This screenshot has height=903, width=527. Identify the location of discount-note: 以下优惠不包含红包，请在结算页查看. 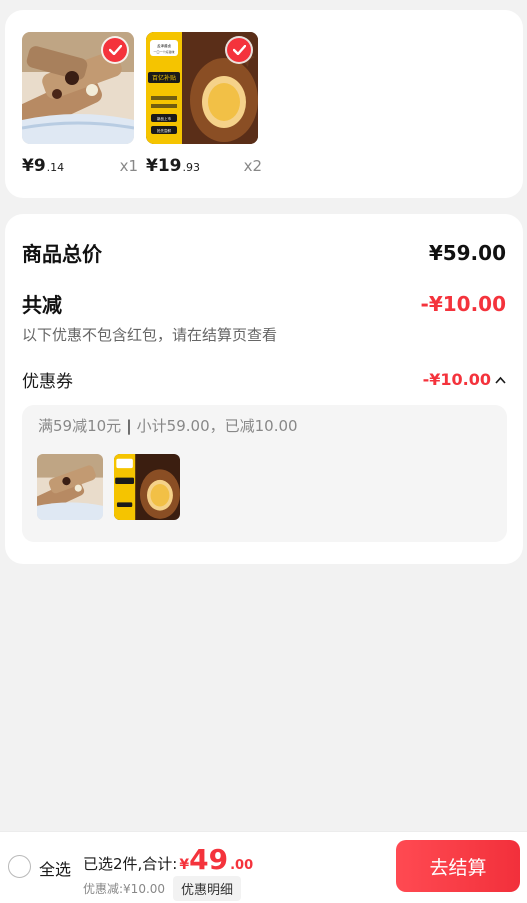
(150, 335).